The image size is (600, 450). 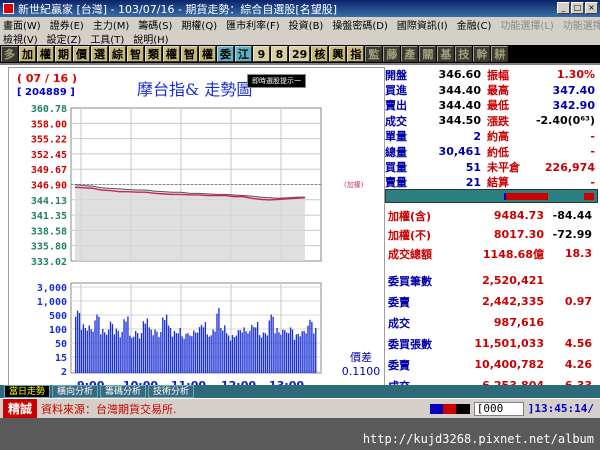 I want to click on tab-1: 橫向分析, so click(x=75, y=391).